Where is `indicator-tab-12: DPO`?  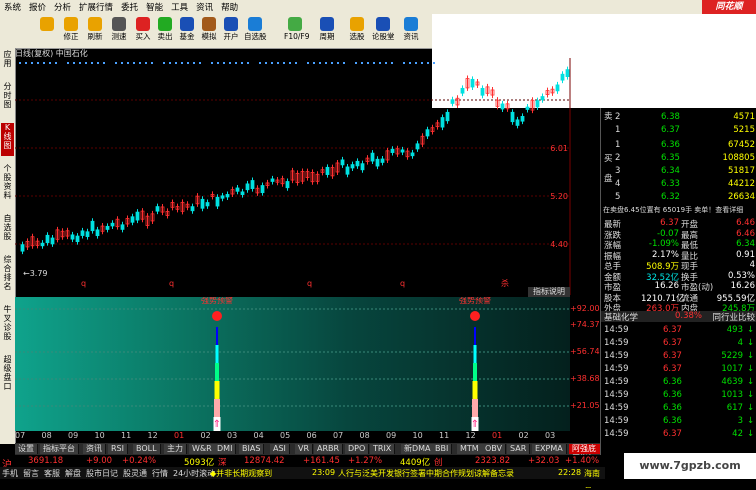 indicator-tab-12: DPO is located at coordinates (357, 449).